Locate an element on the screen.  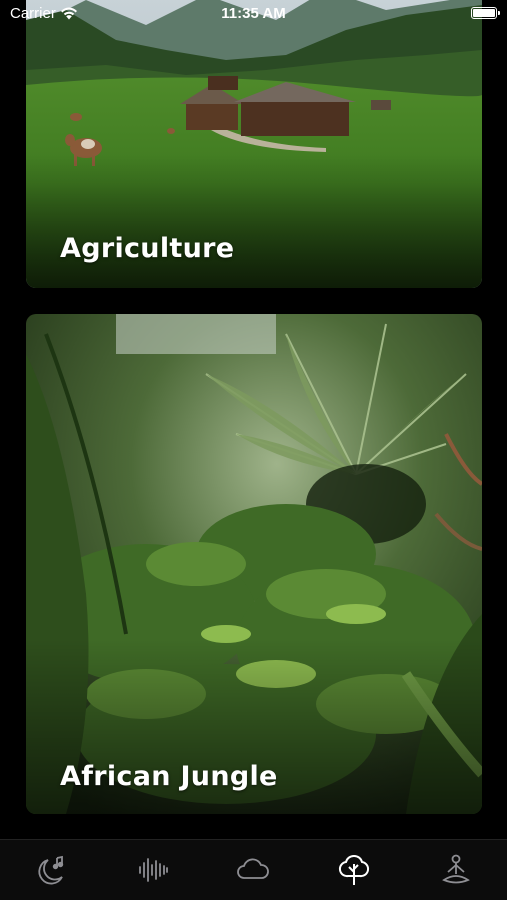
tab-sounds is located at coordinates (153, 870).